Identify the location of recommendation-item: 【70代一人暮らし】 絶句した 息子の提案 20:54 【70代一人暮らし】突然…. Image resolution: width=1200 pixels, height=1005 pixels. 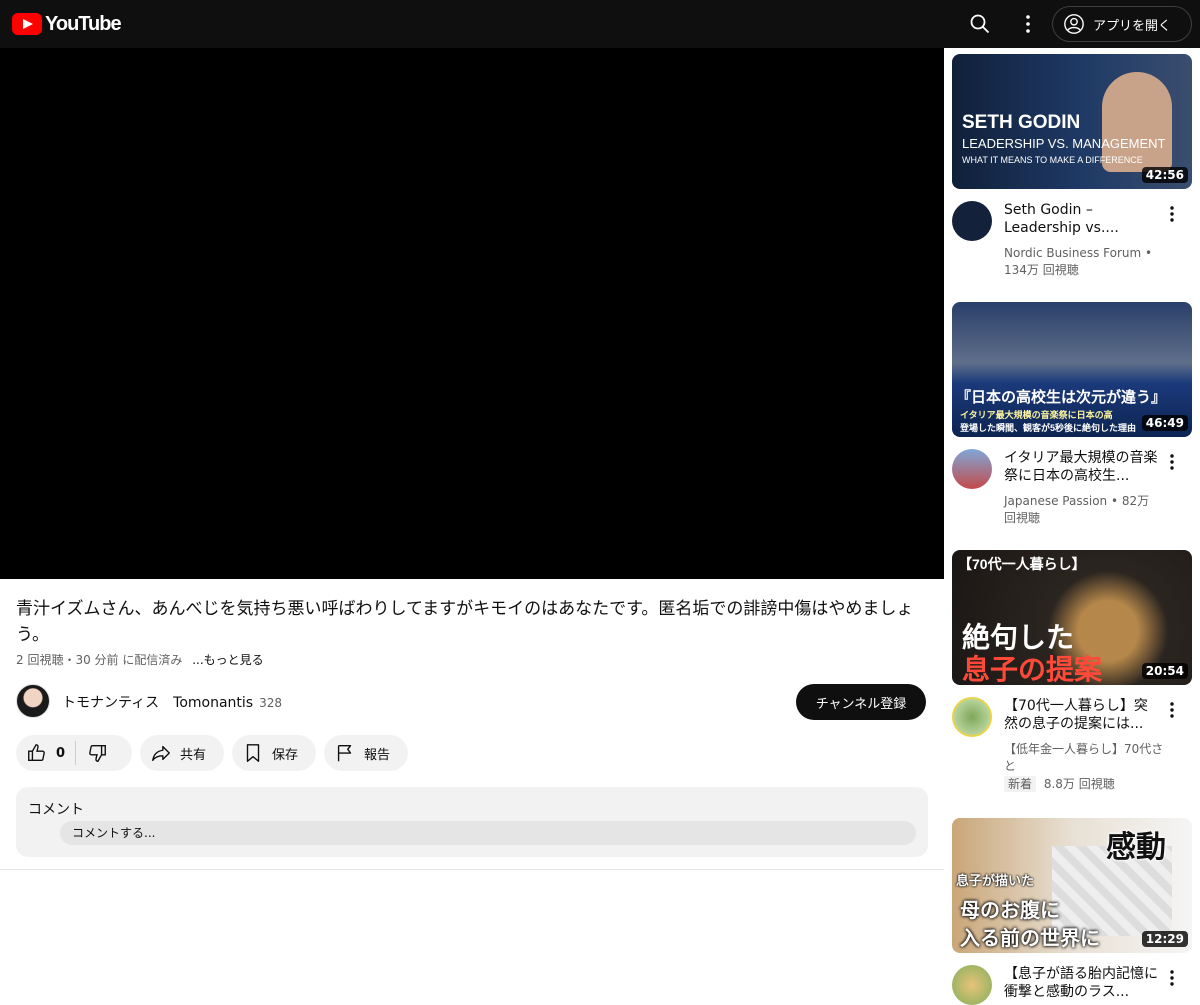
(1072, 681).